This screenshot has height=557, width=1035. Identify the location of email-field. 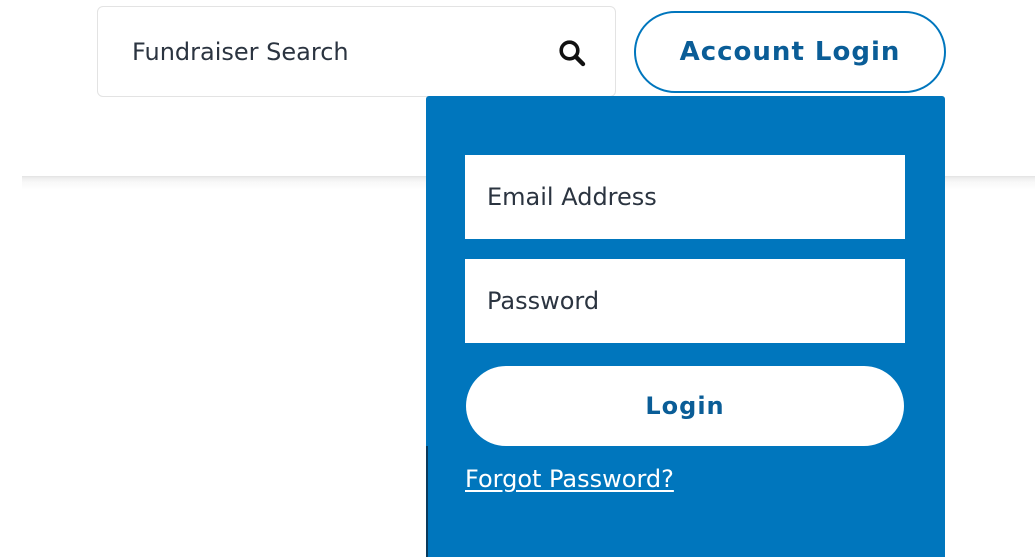
(685, 197).